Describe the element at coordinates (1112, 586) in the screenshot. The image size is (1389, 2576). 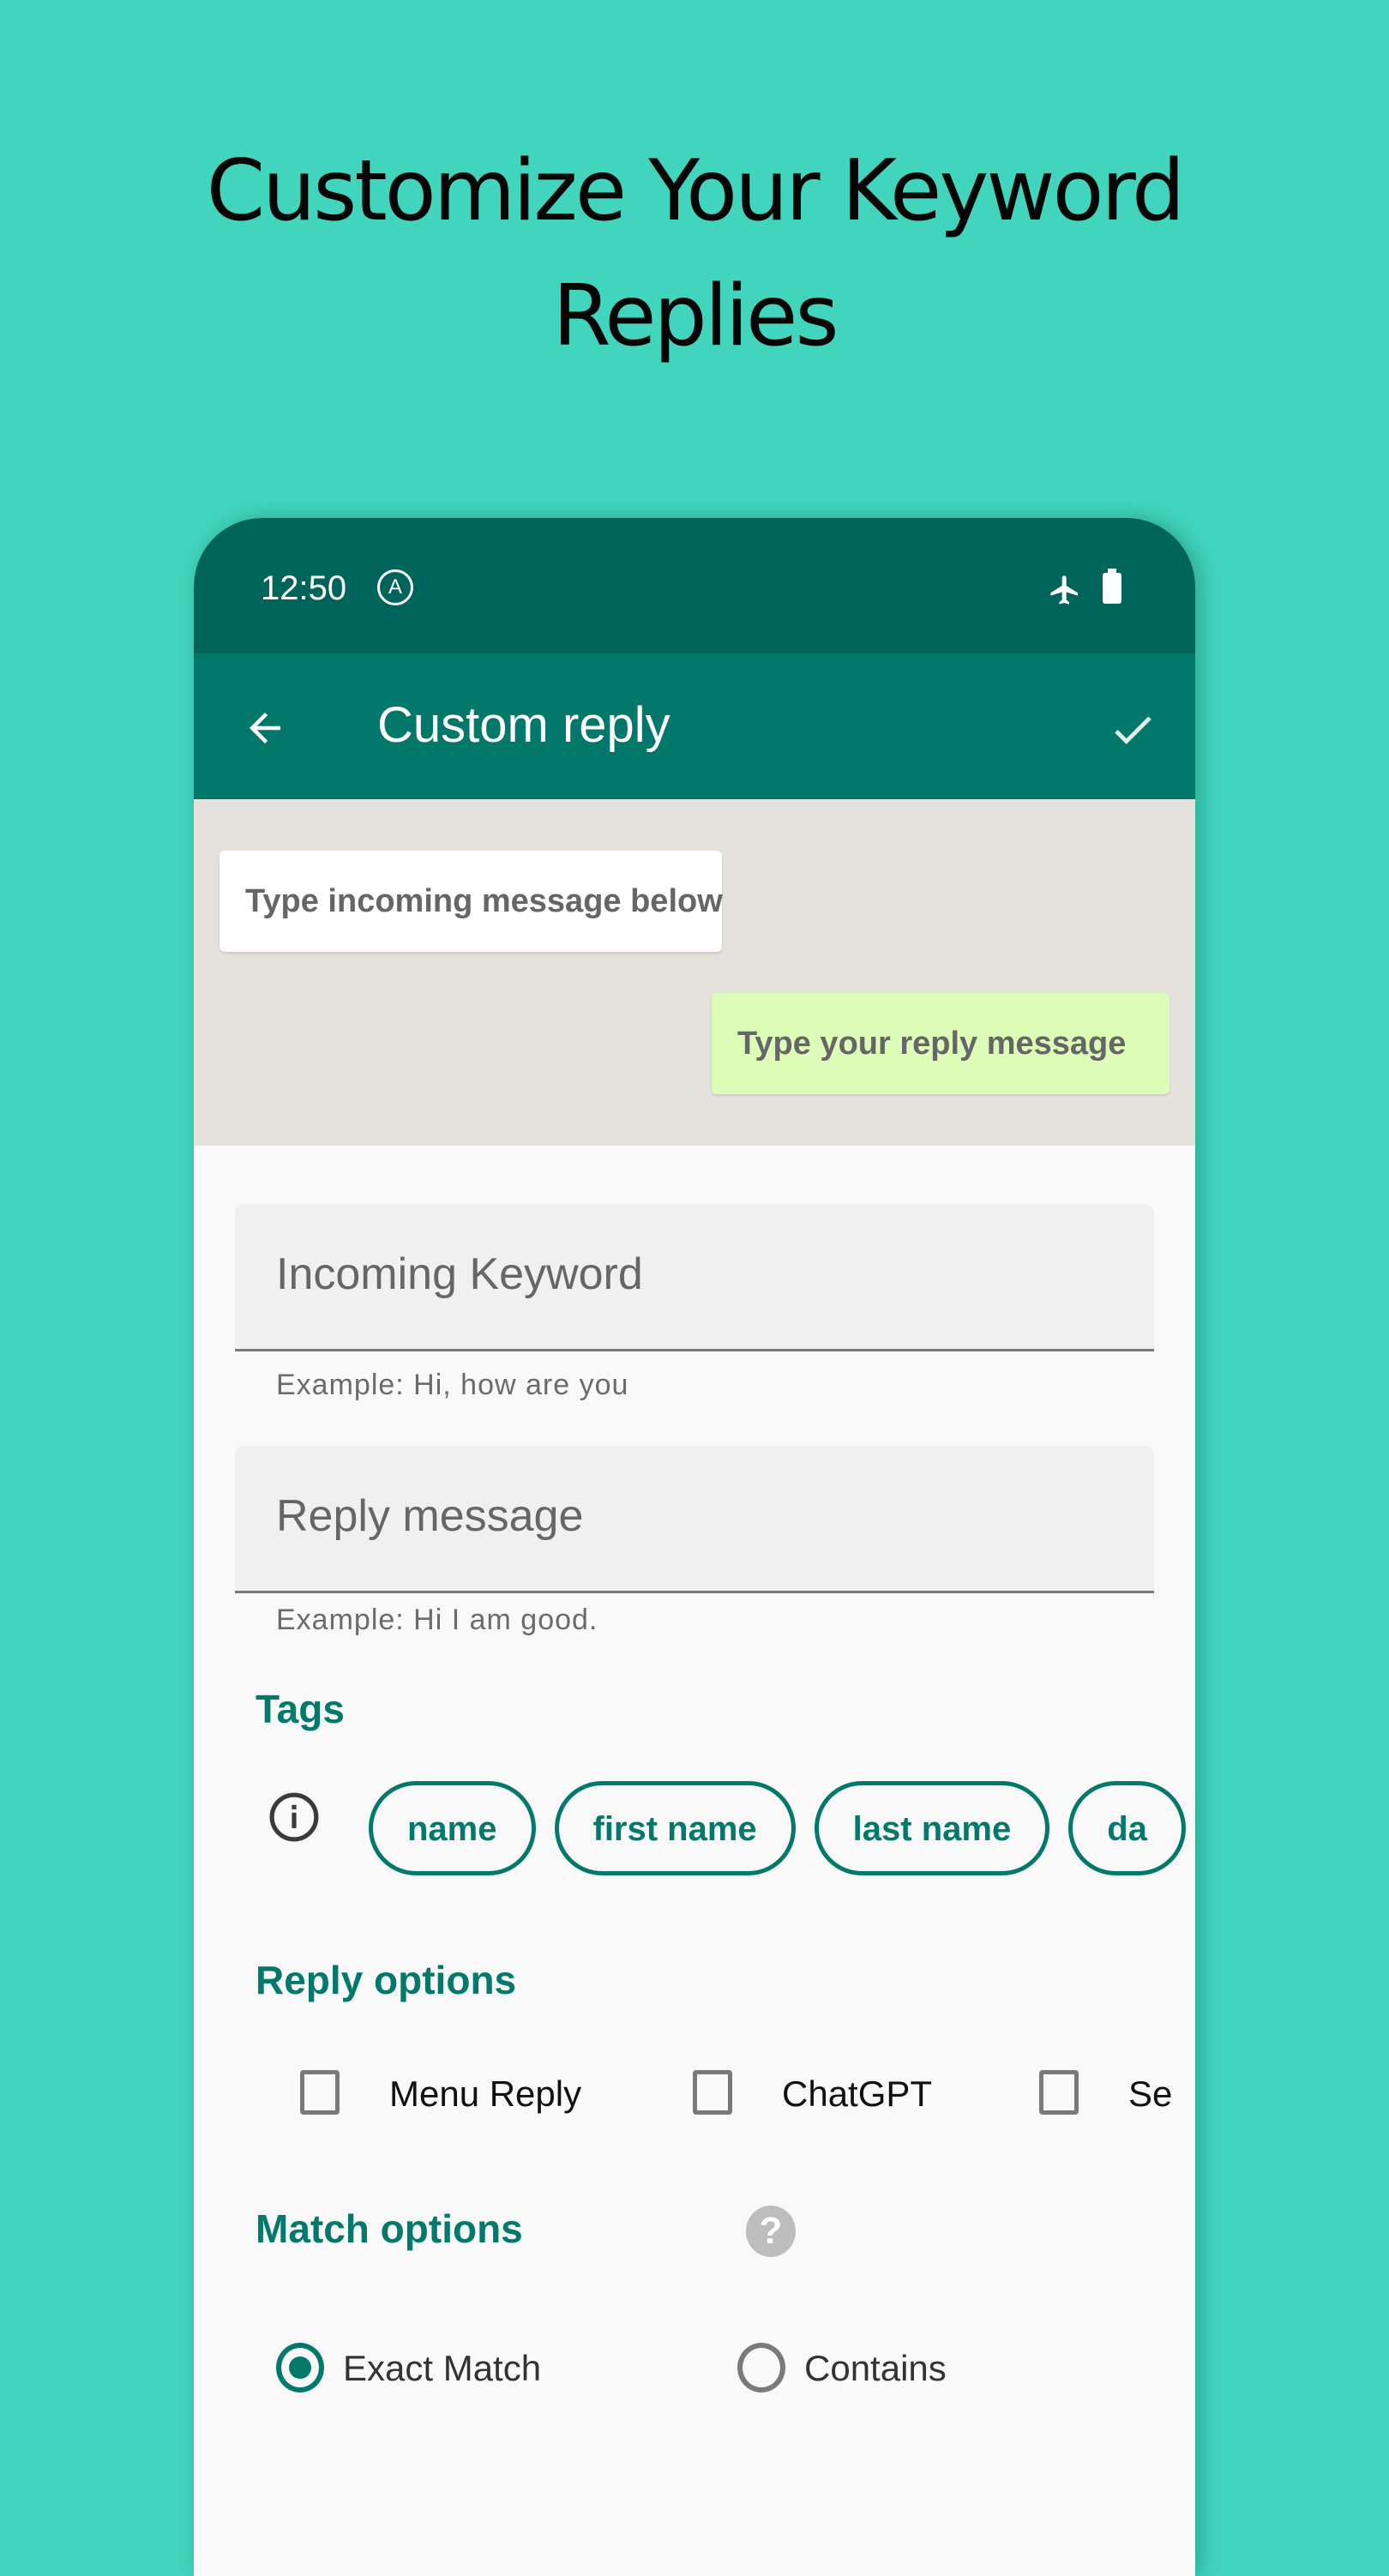
I see `battery-icon` at that location.